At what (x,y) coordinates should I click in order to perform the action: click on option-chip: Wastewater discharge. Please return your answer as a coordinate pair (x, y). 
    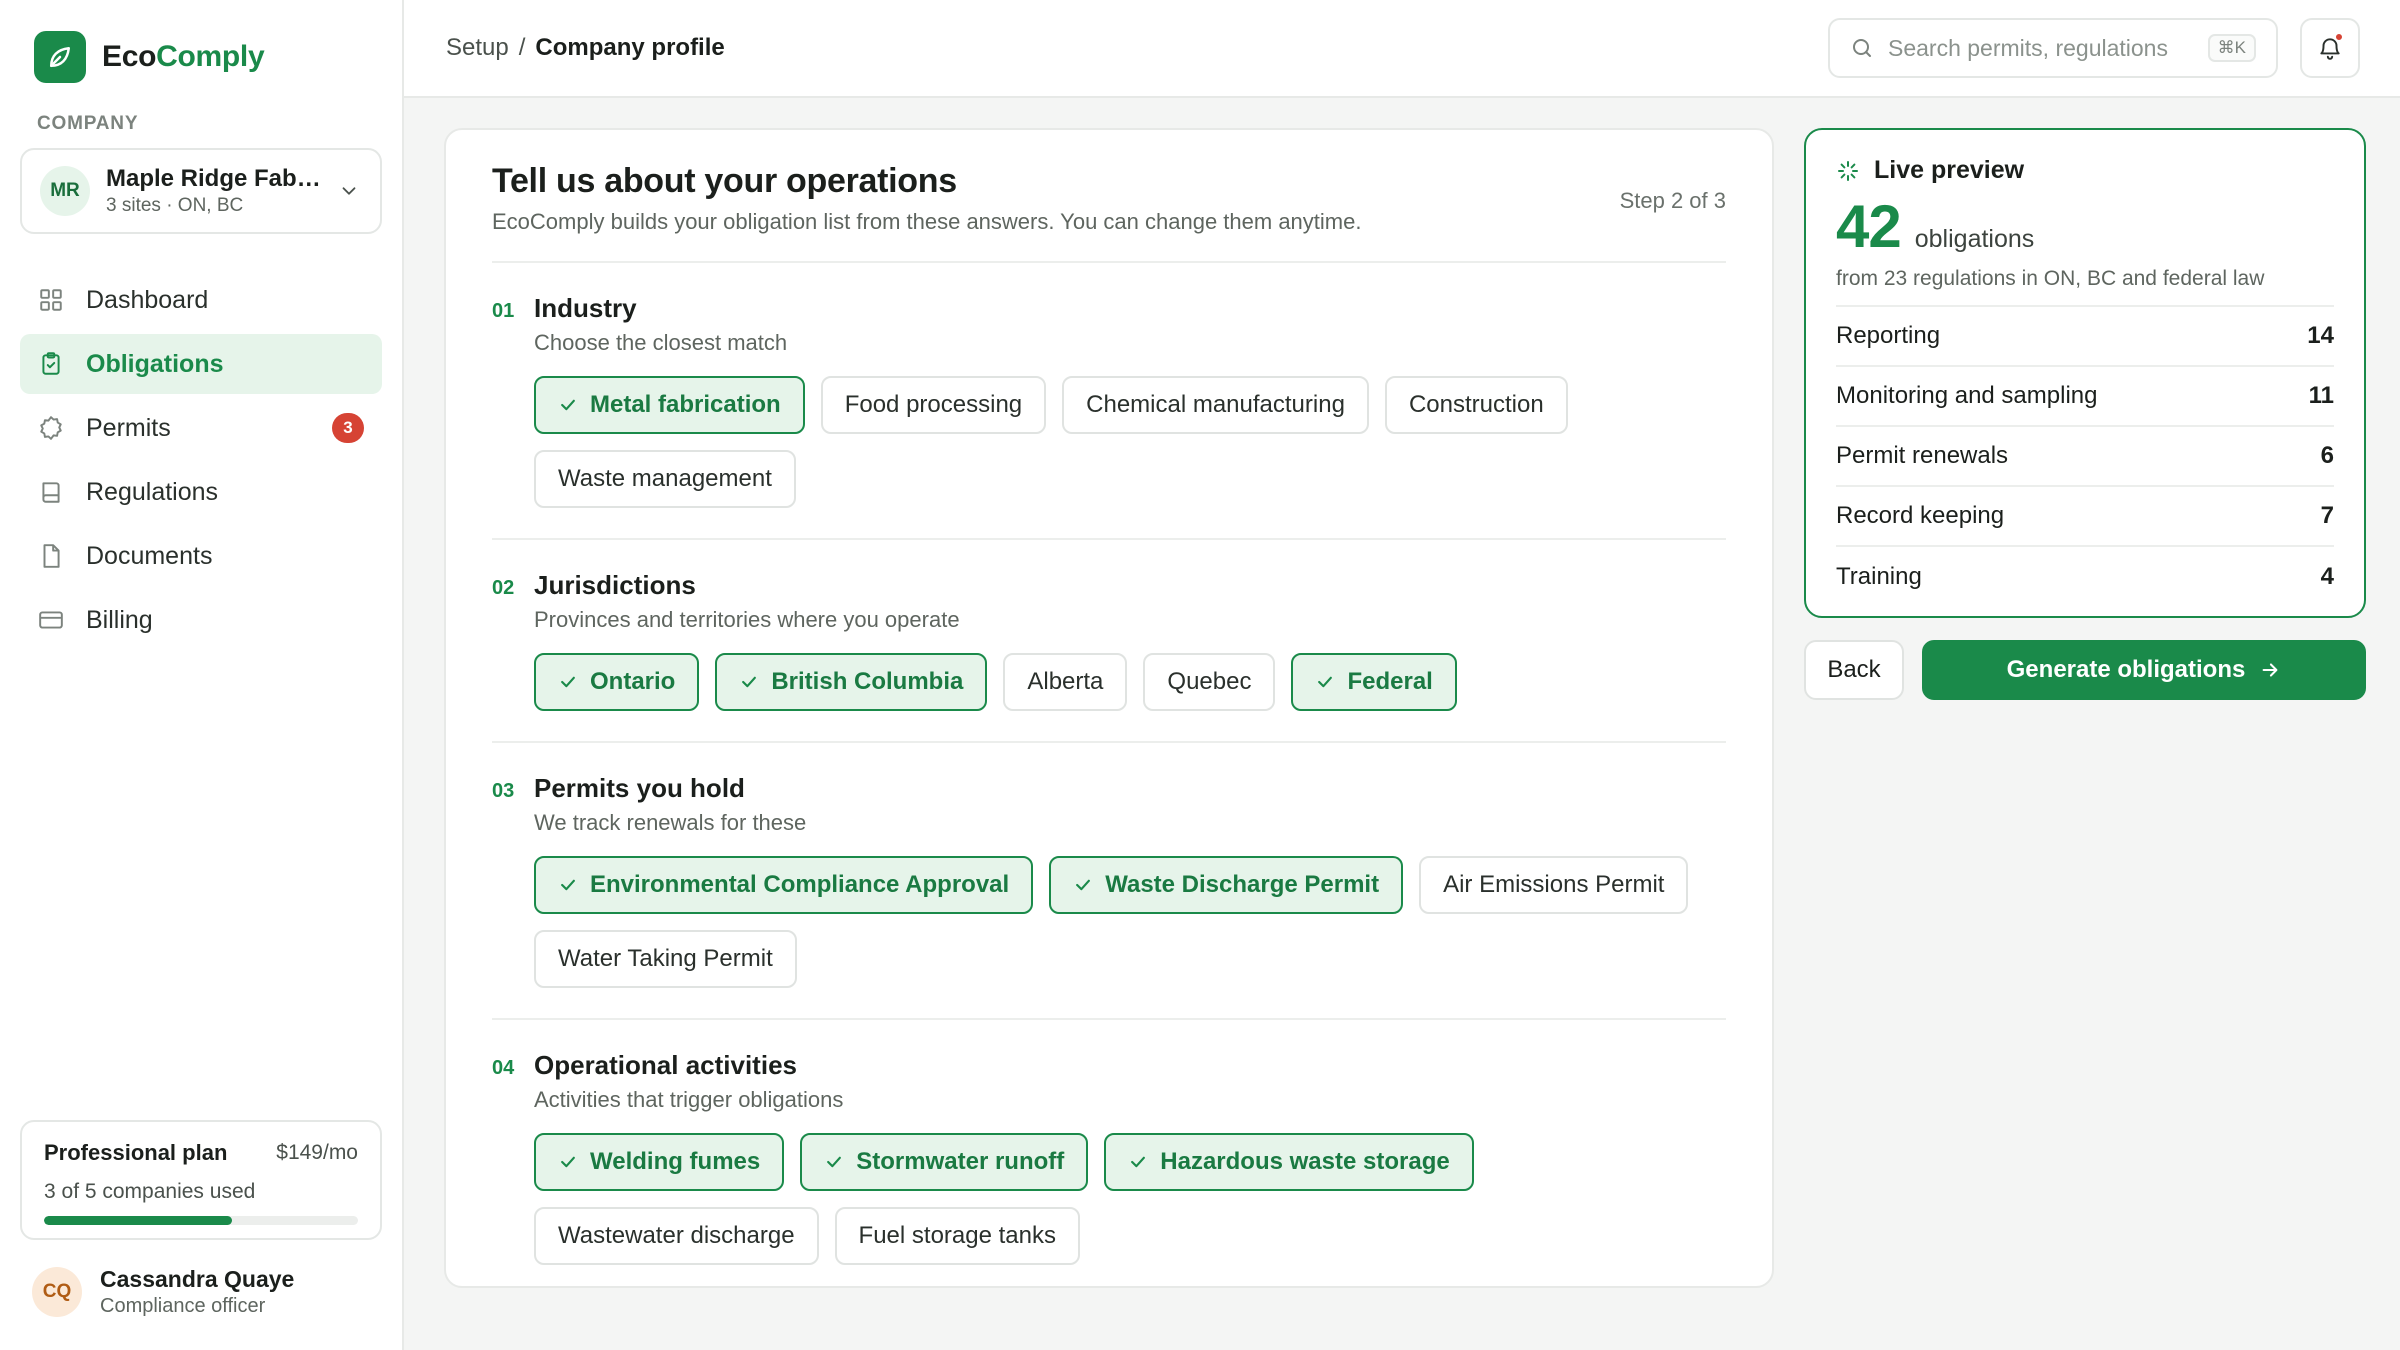
    Looking at the image, I should click on (676, 1236).